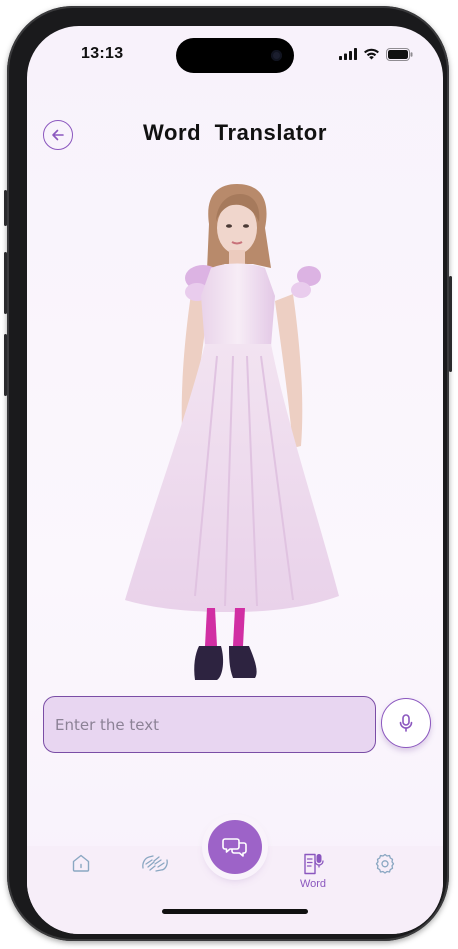 This screenshot has width=458, height=949. What do you see at coordinates (371, 54) in the screenshot?
I see `wifi-icon` at bounding box center [371, 54].